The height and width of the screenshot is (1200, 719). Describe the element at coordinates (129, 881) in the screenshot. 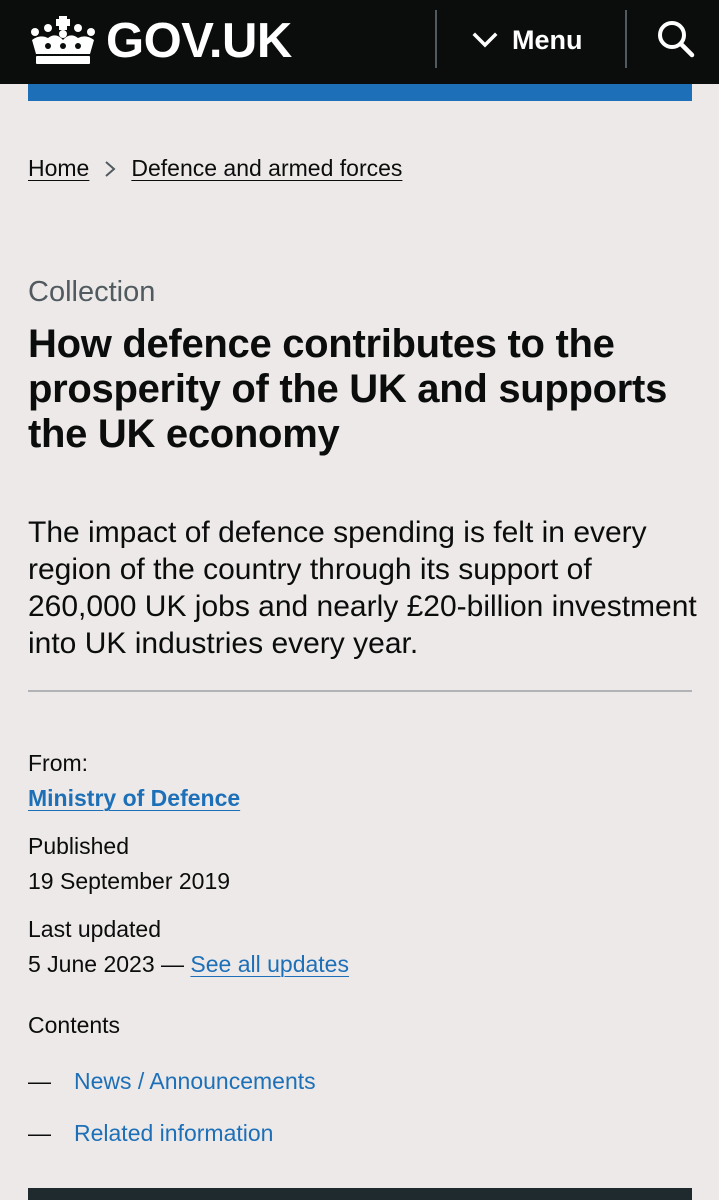

I see `published-date: 19 September 2019` at that location.